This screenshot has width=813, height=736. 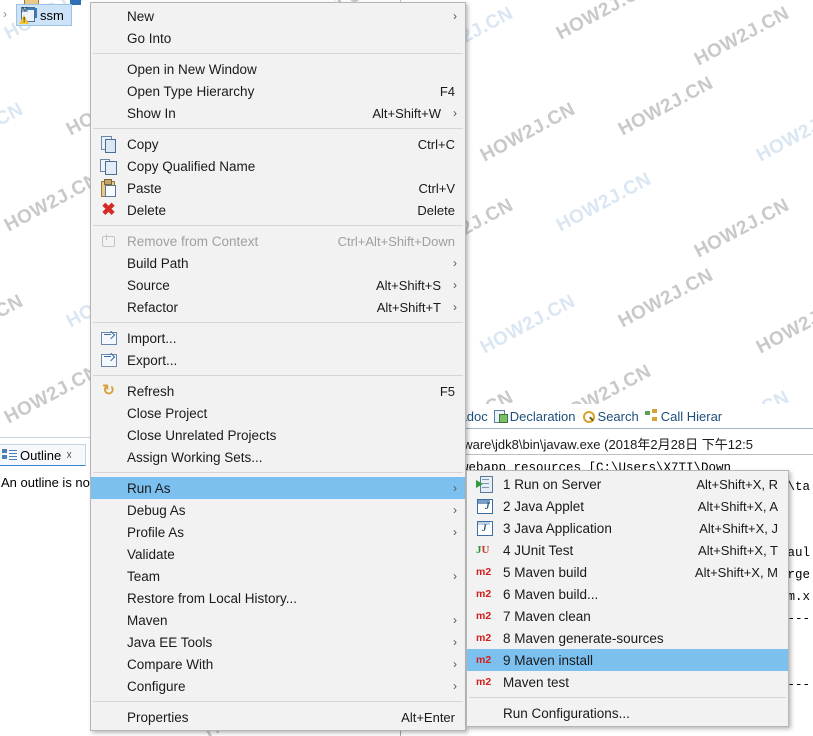 I want to click on menu-item-properties: Properties Alt+Enter, so click(x=278, y=717).